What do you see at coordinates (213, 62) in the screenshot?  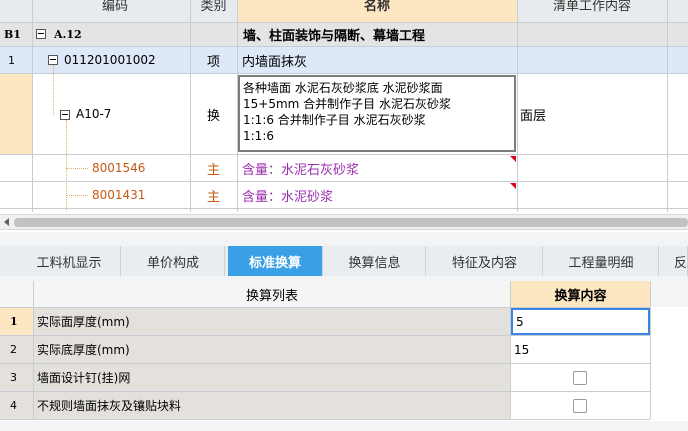 I see `item-type: 项` at bounding box center [213, 62].